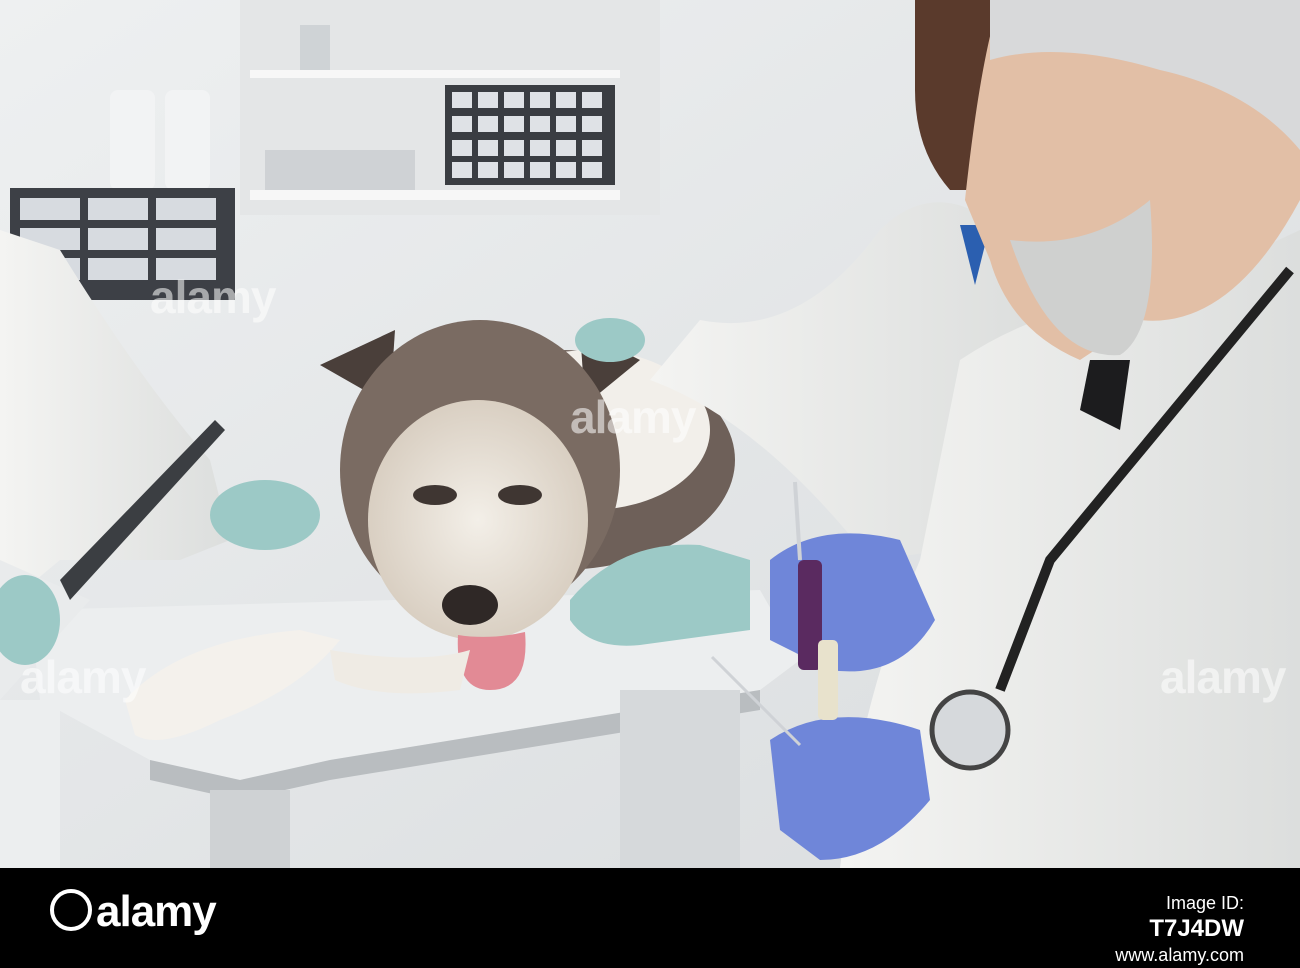 The width and height of the screenshot is (1300, 968). Describe the element at coordinates (650, 916) in the screenshot. I see `footer-bar: alamy Image ID: T7J4DW www.alamy.com` at that location.